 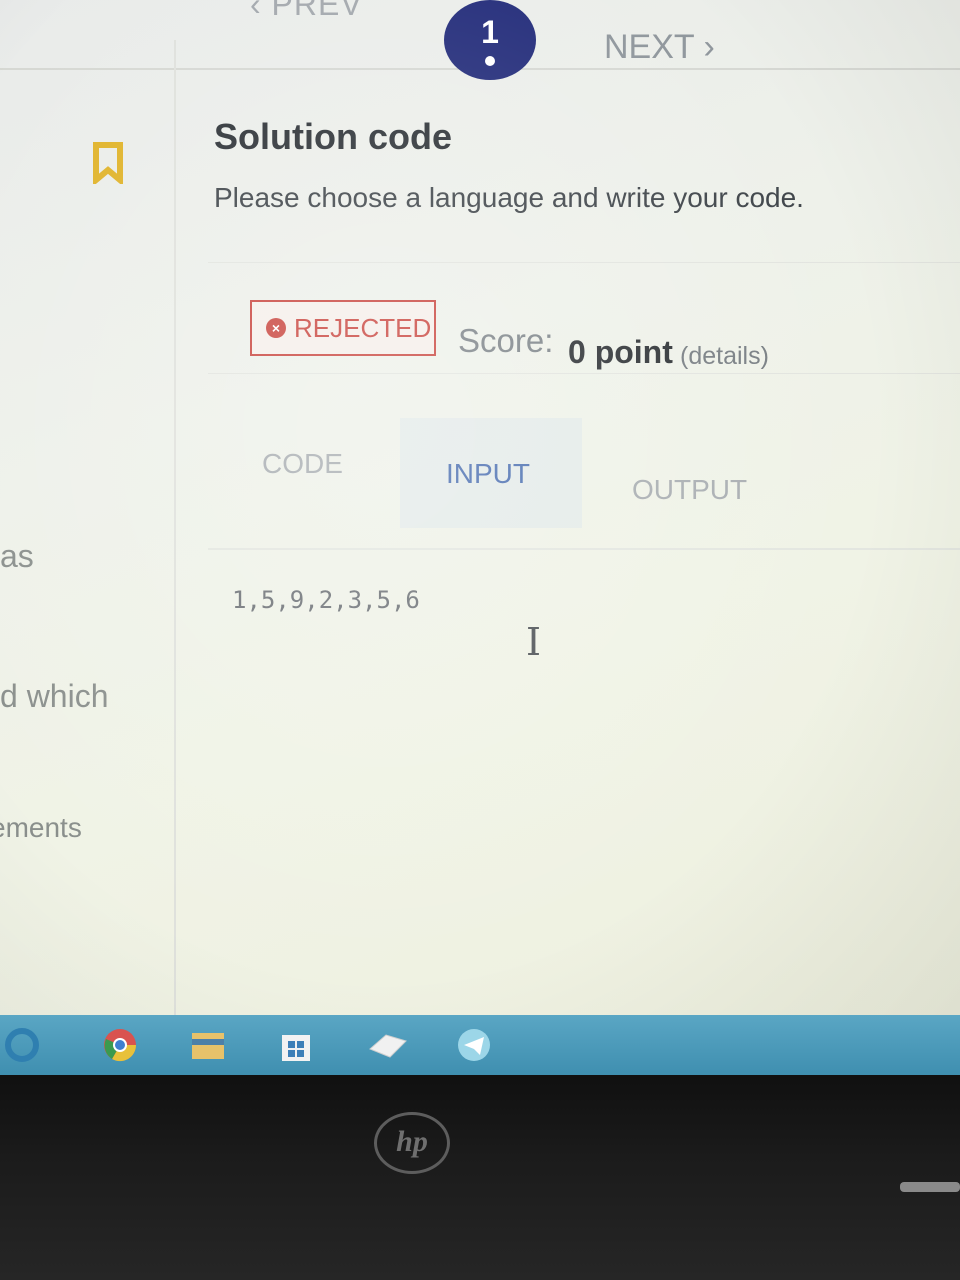 I want to click on hp-logo: hp, so click(x=412, y=1143).